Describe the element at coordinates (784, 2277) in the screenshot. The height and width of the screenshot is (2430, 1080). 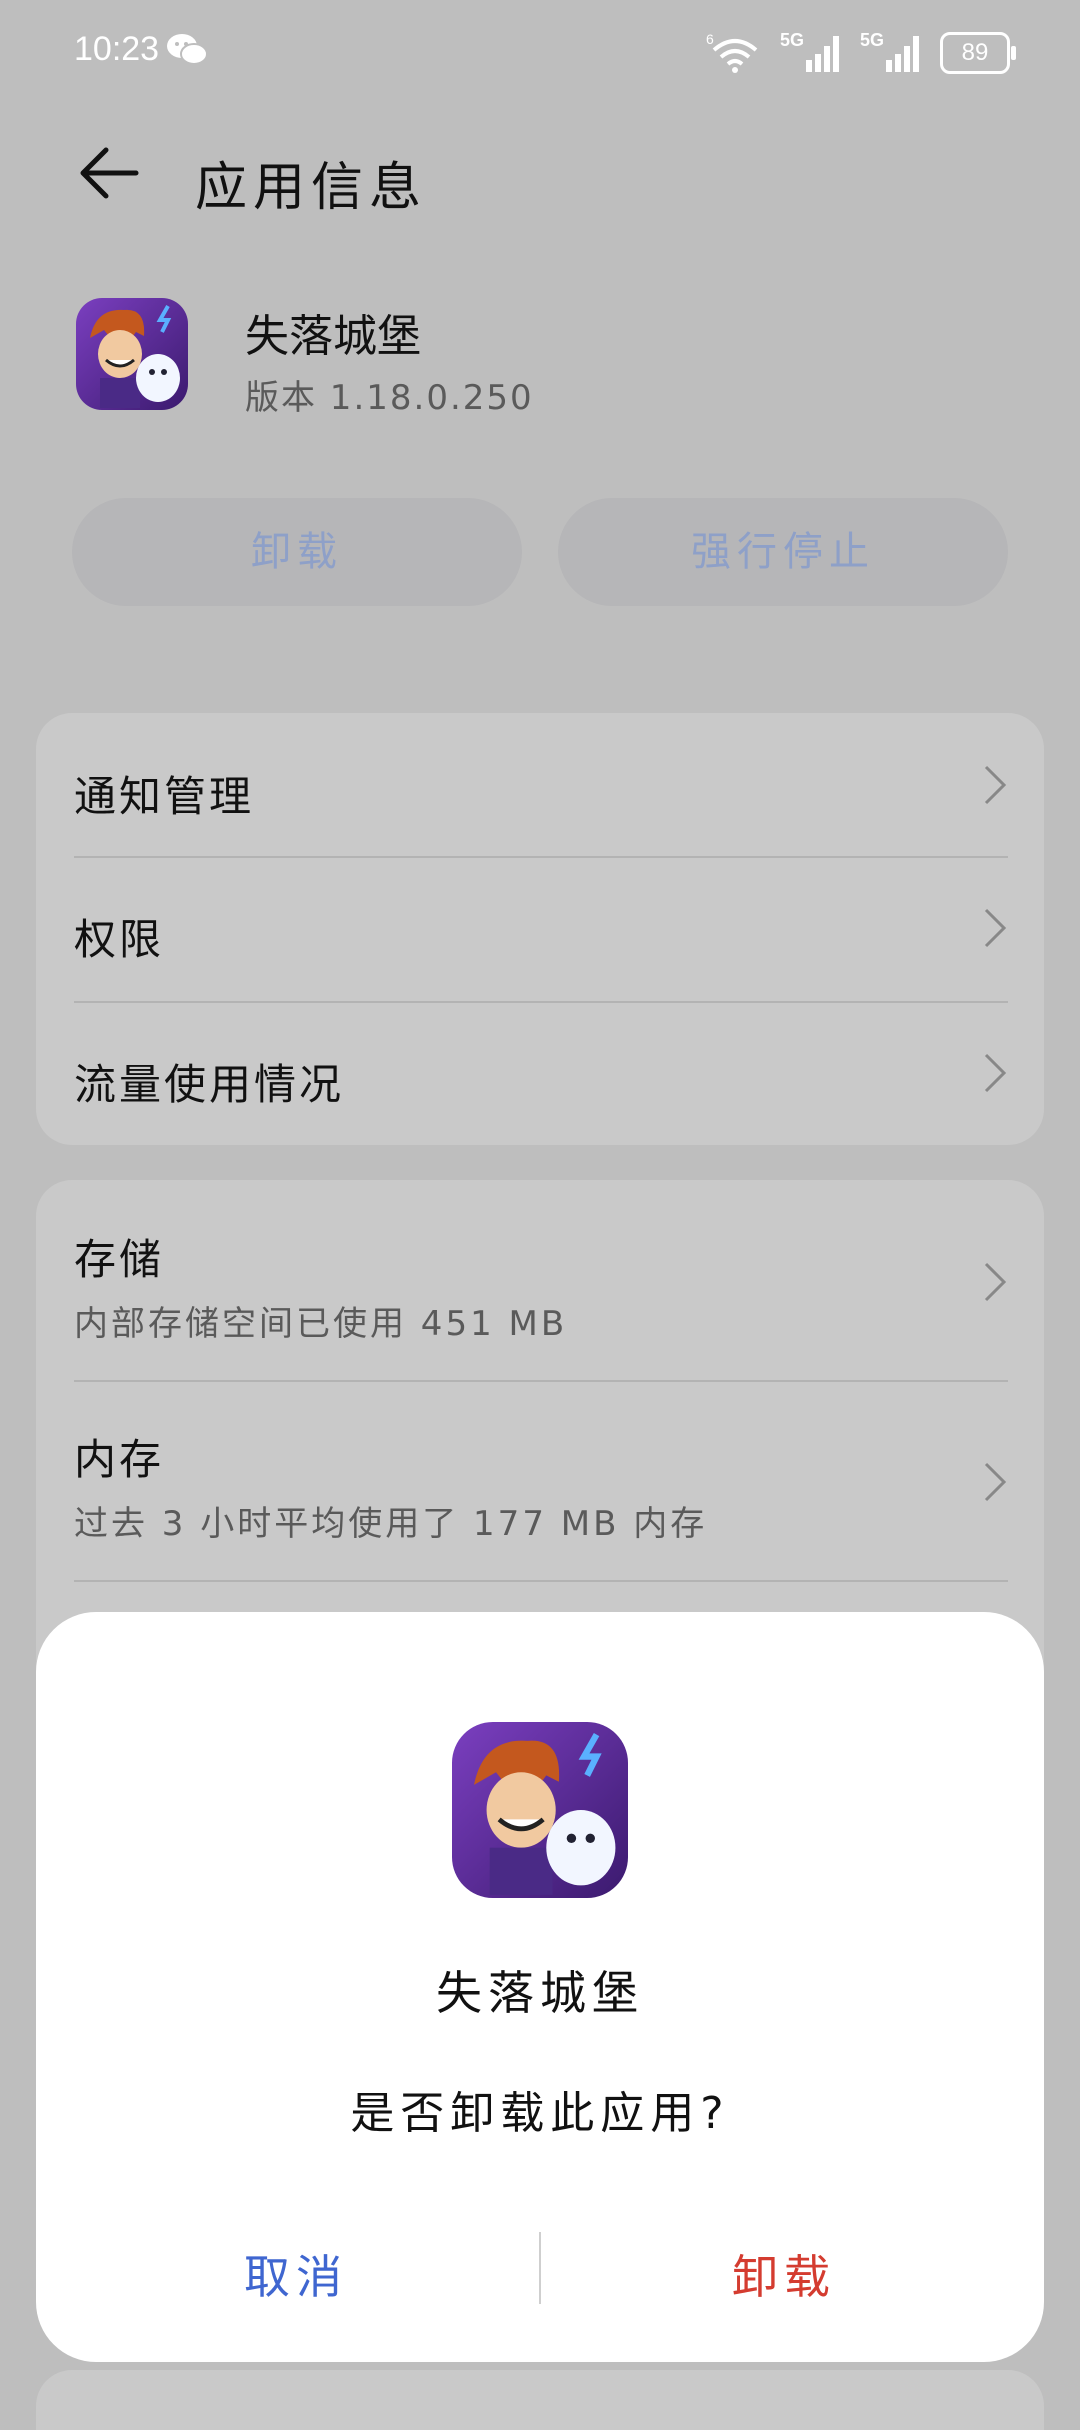
I see `confirm-uninstall-button: 卸载` at that location.